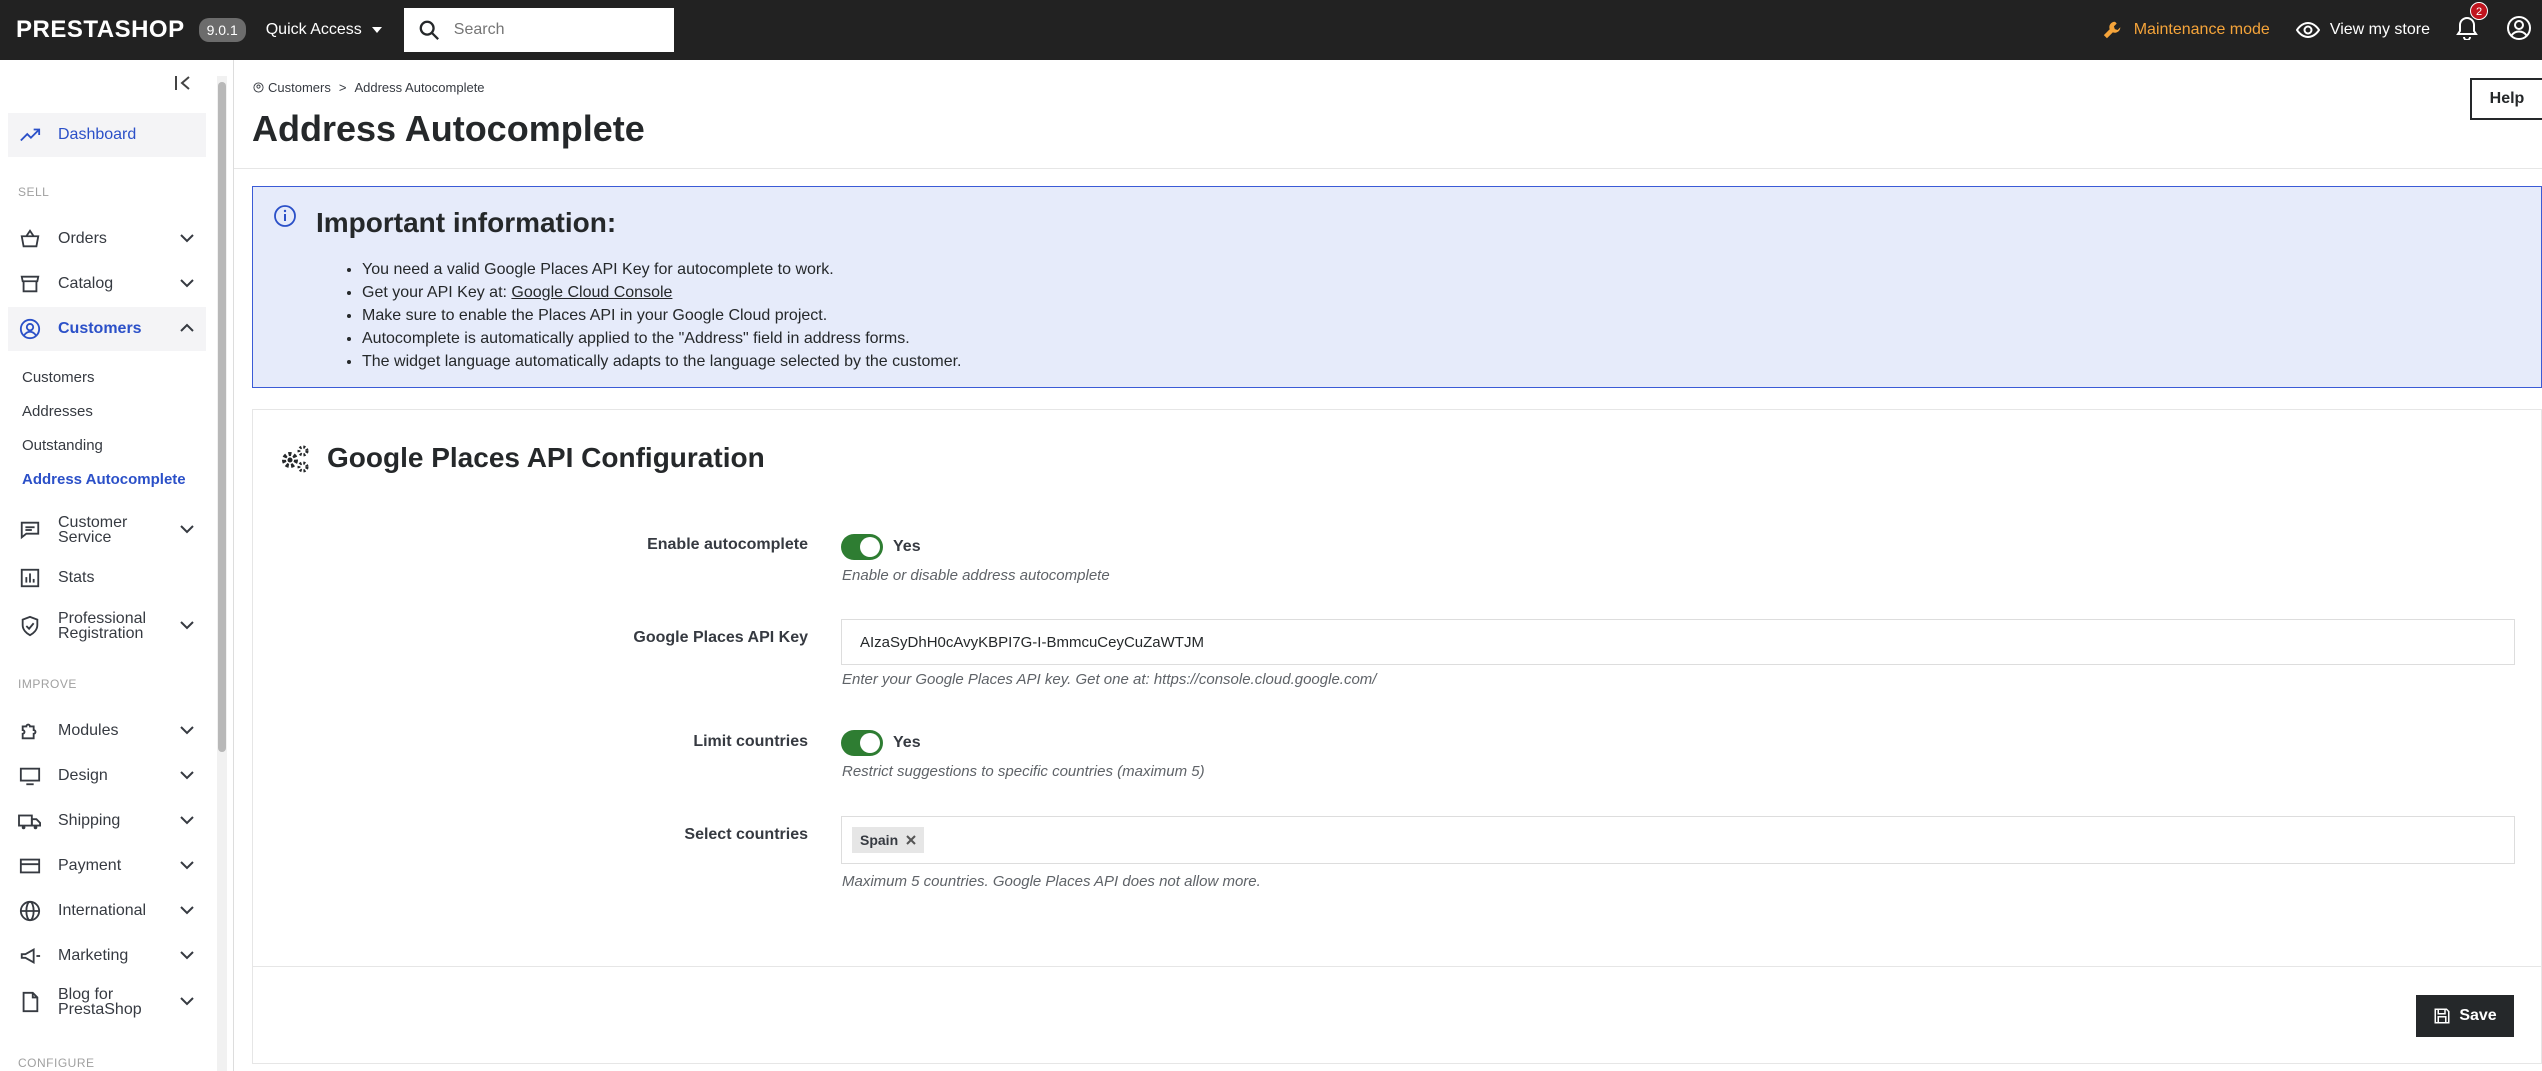 This screenshot has height=1071, width=2542. What do you see at coordinates (30, 911) in the screenshot?
I see `globe-icon` at bounding box center [30, 911].